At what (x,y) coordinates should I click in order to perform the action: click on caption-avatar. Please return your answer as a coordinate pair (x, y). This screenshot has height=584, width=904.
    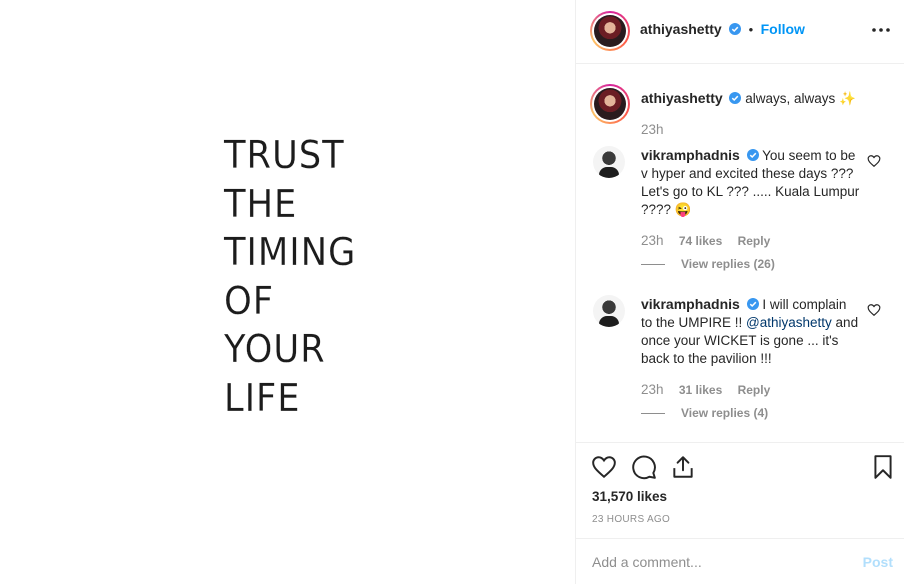
    Looking at the image, I should click on (610, 104).